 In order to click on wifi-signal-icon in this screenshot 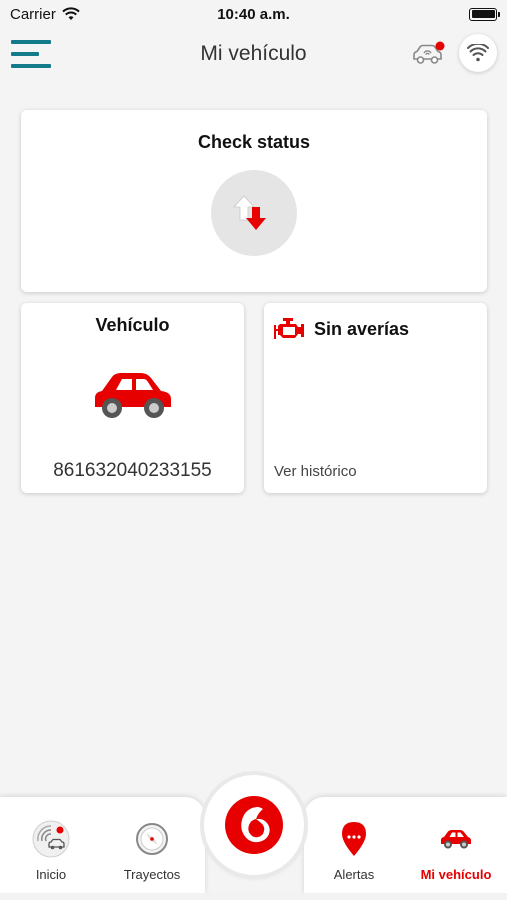, I will do `click(71, 13)`.